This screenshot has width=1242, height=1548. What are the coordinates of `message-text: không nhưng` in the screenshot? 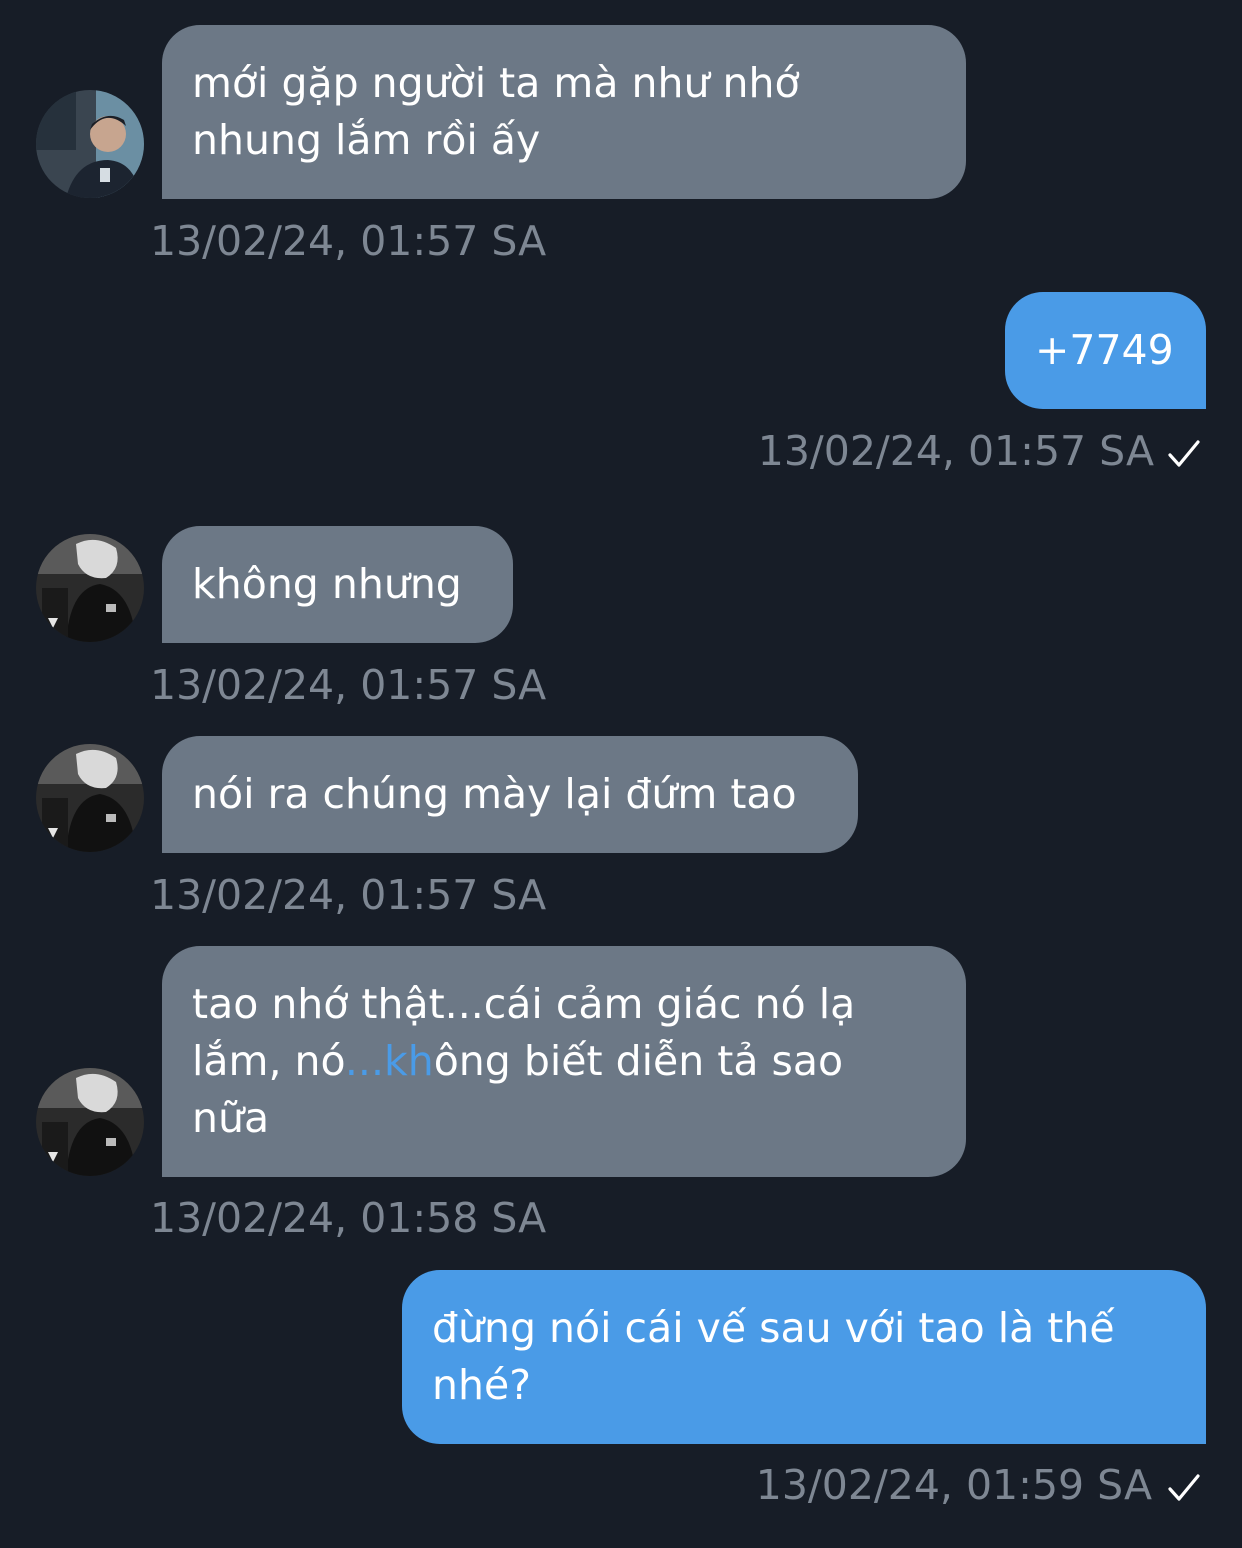 It's located at (327, 584).